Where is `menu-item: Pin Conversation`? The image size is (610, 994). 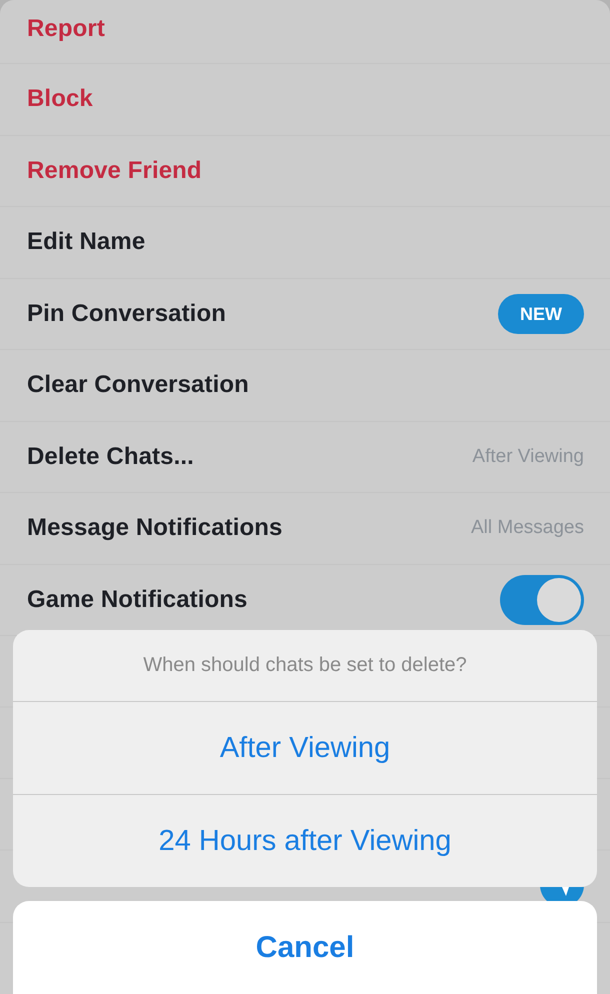 menu-item: Pin Conversation is located at coordinates (126, 314).